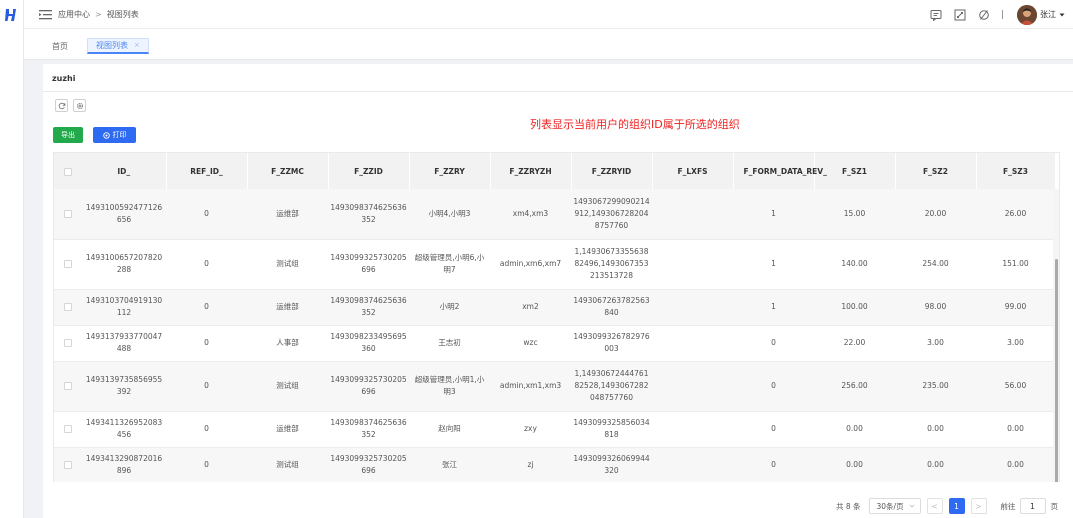 The image size is (1073, 518). Describe the element at coordinates (369, 171) in the screenshot. I see `column-header: F_ZZID` at that location.